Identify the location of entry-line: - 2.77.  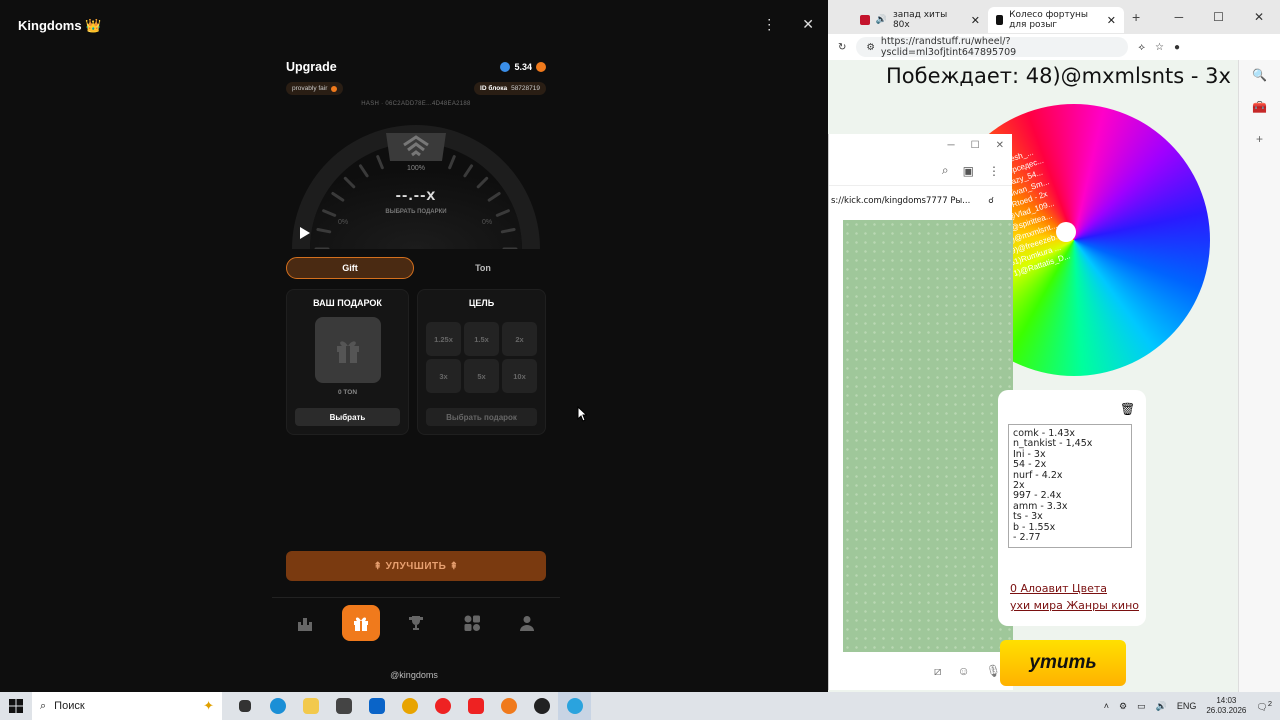
(1027, 538).